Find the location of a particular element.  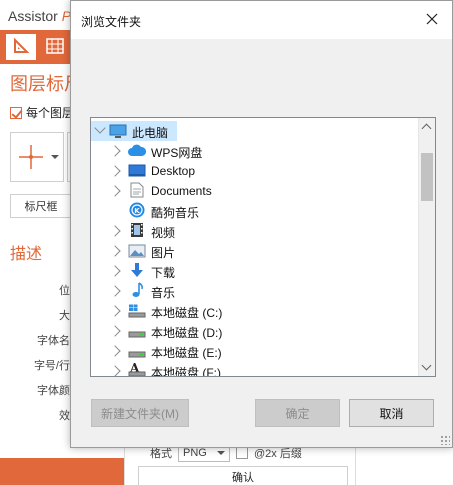

tree-item-kugou-music: K 酷狗音乐 is located at coordinates (255, 211).